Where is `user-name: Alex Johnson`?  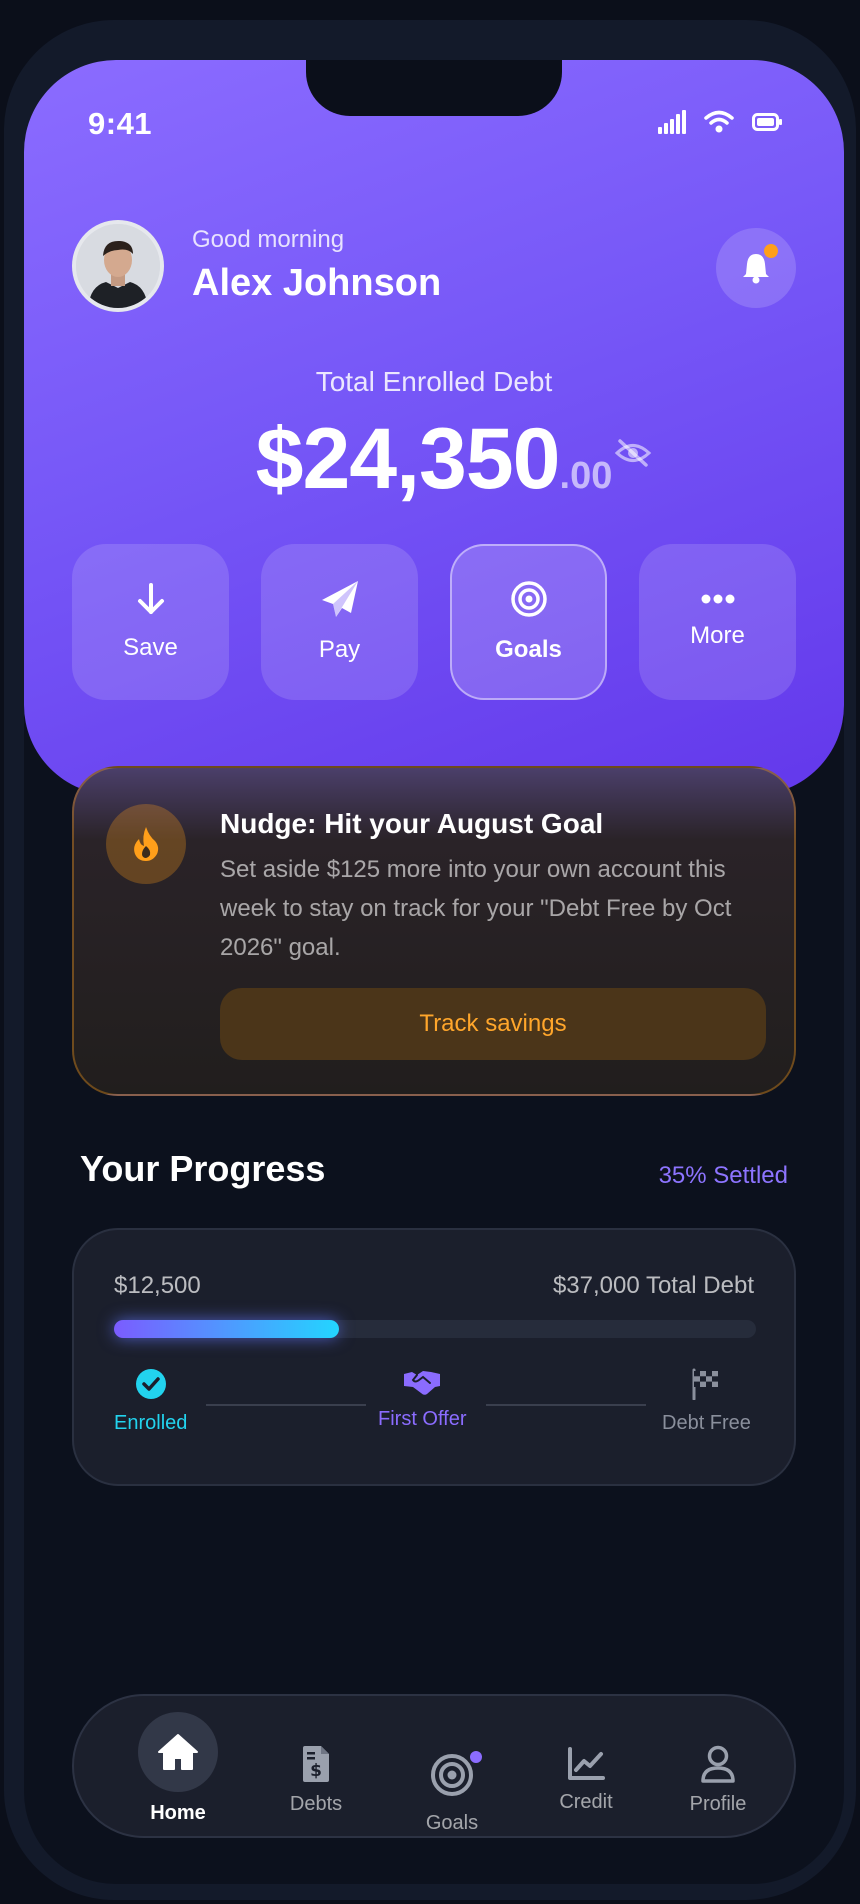 user-name: Alex Johnson is located at coordinates (317, 283).